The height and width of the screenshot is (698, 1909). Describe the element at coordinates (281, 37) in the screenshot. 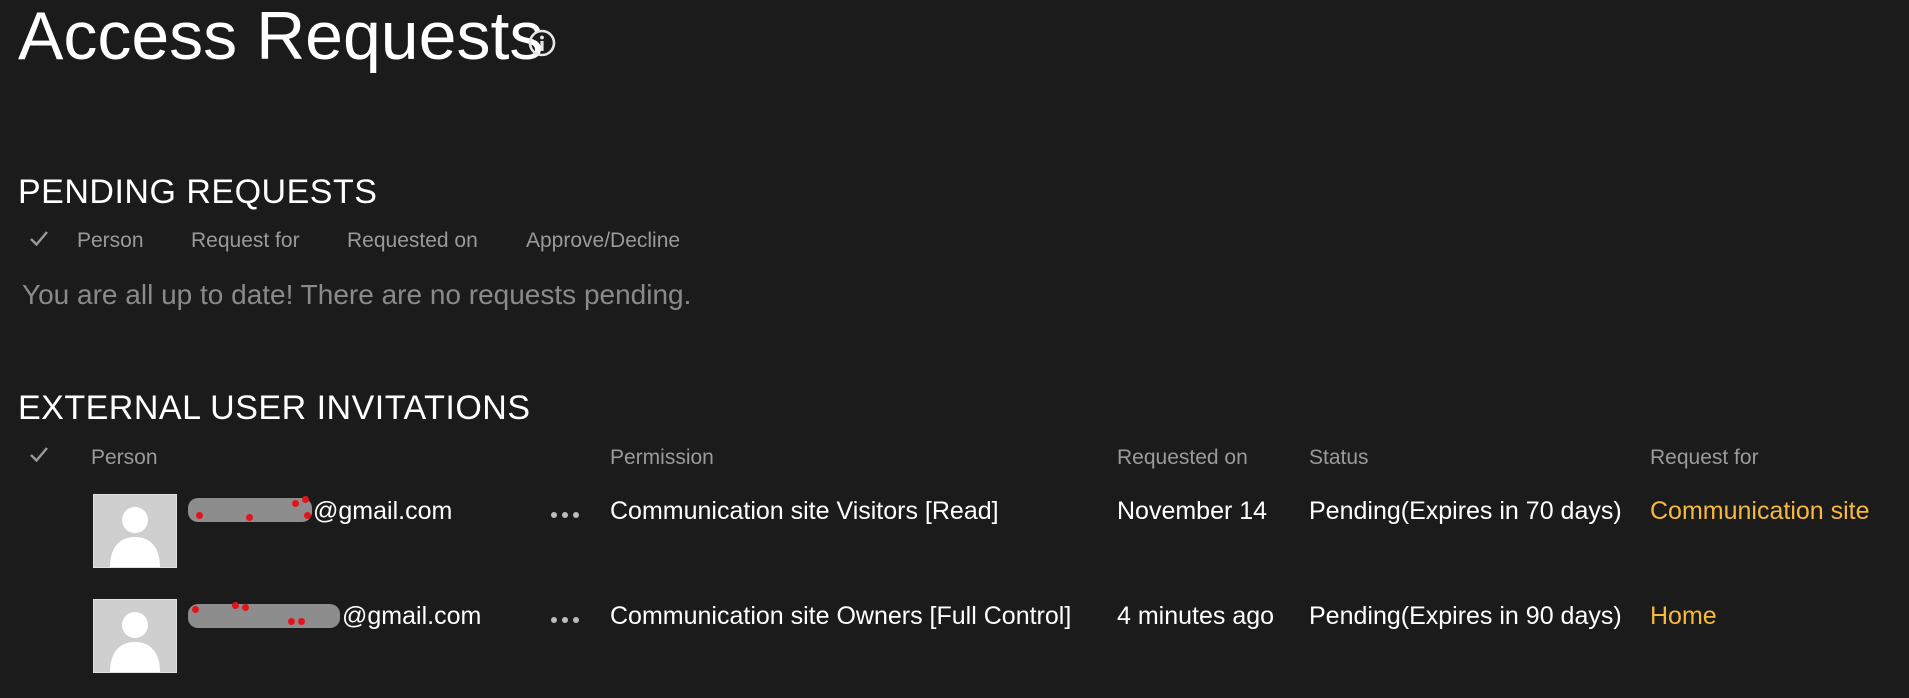

I see `page-title: Access Requests` at that location.